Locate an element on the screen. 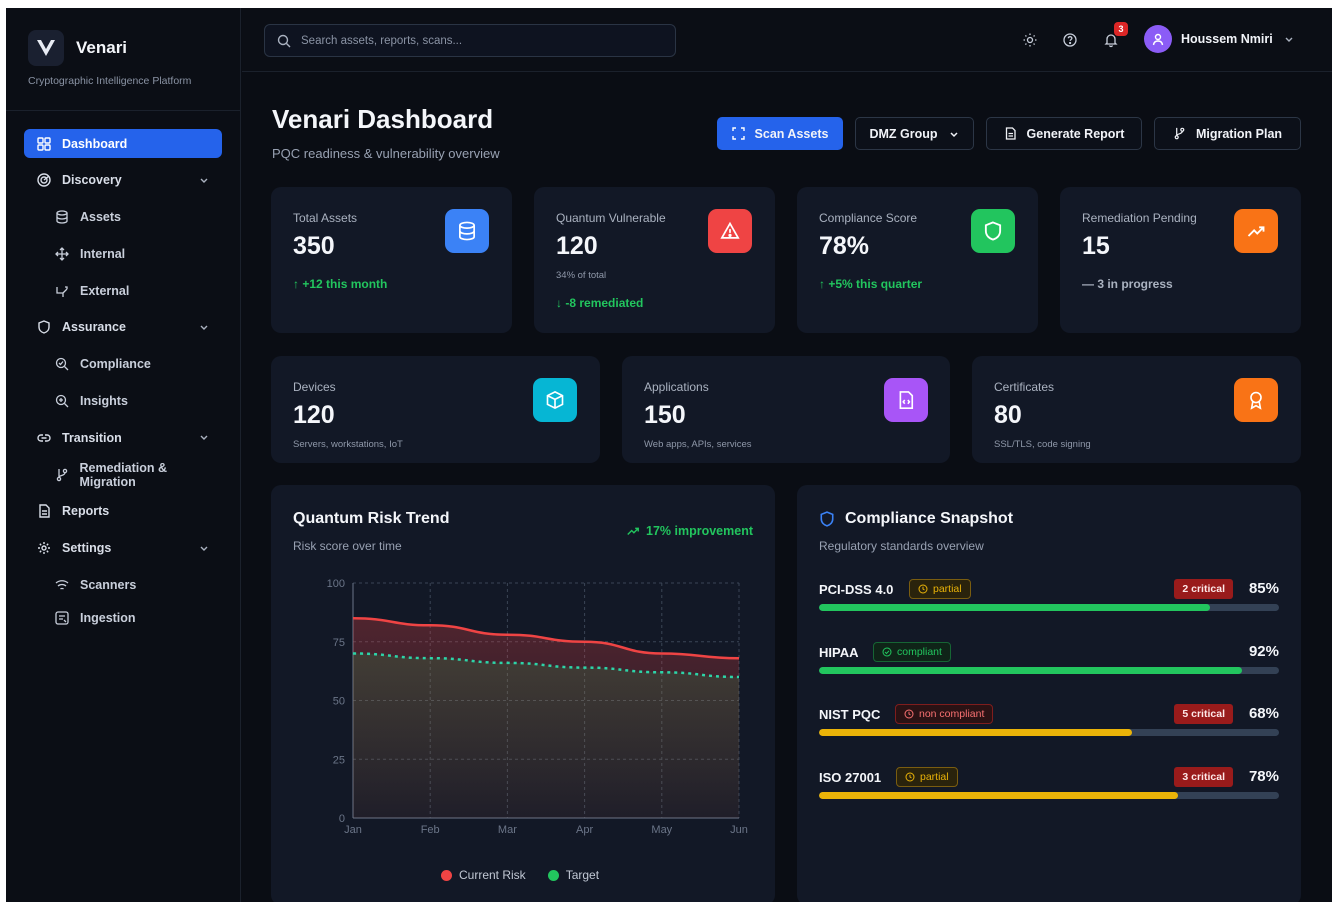 The image size is (1332, 902). legend-label: Target is located at coordinates (582, 875).